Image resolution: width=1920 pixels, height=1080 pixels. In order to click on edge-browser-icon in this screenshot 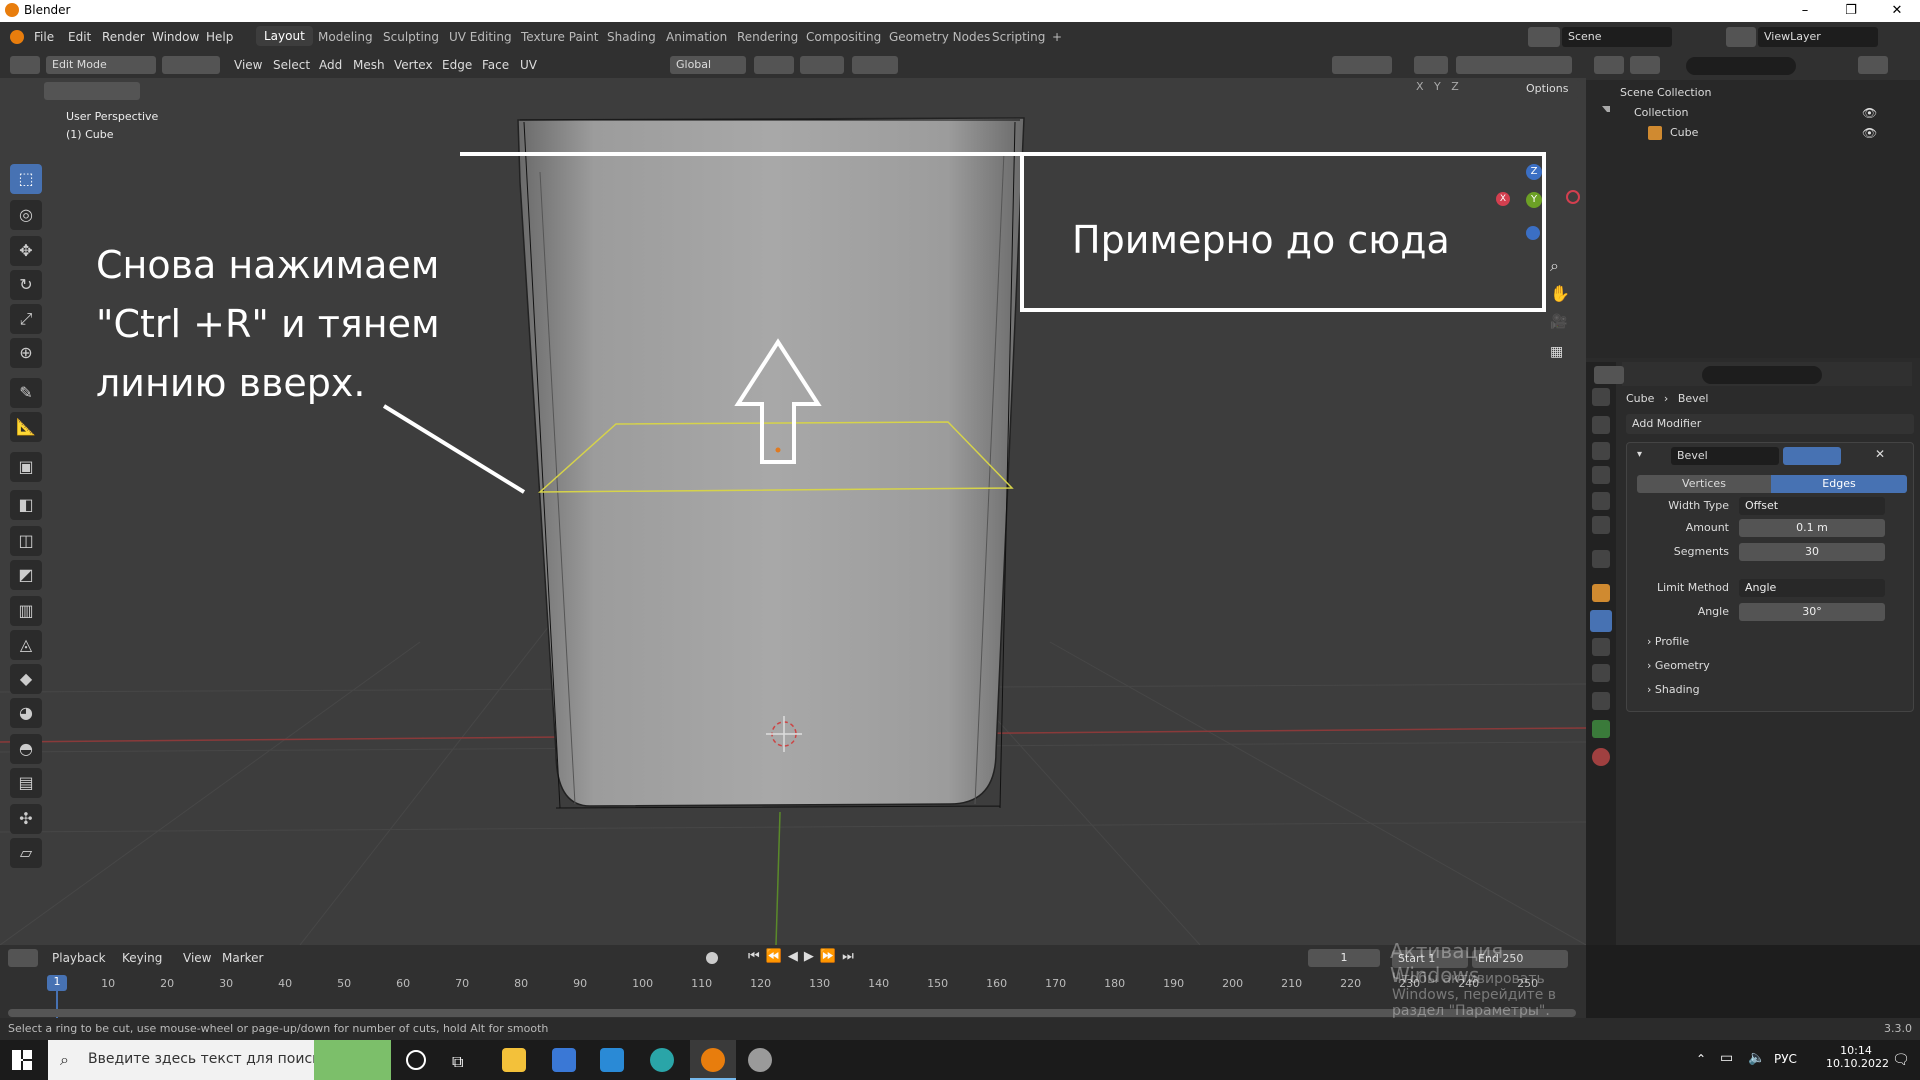, I will do `click(662, 1060)`.